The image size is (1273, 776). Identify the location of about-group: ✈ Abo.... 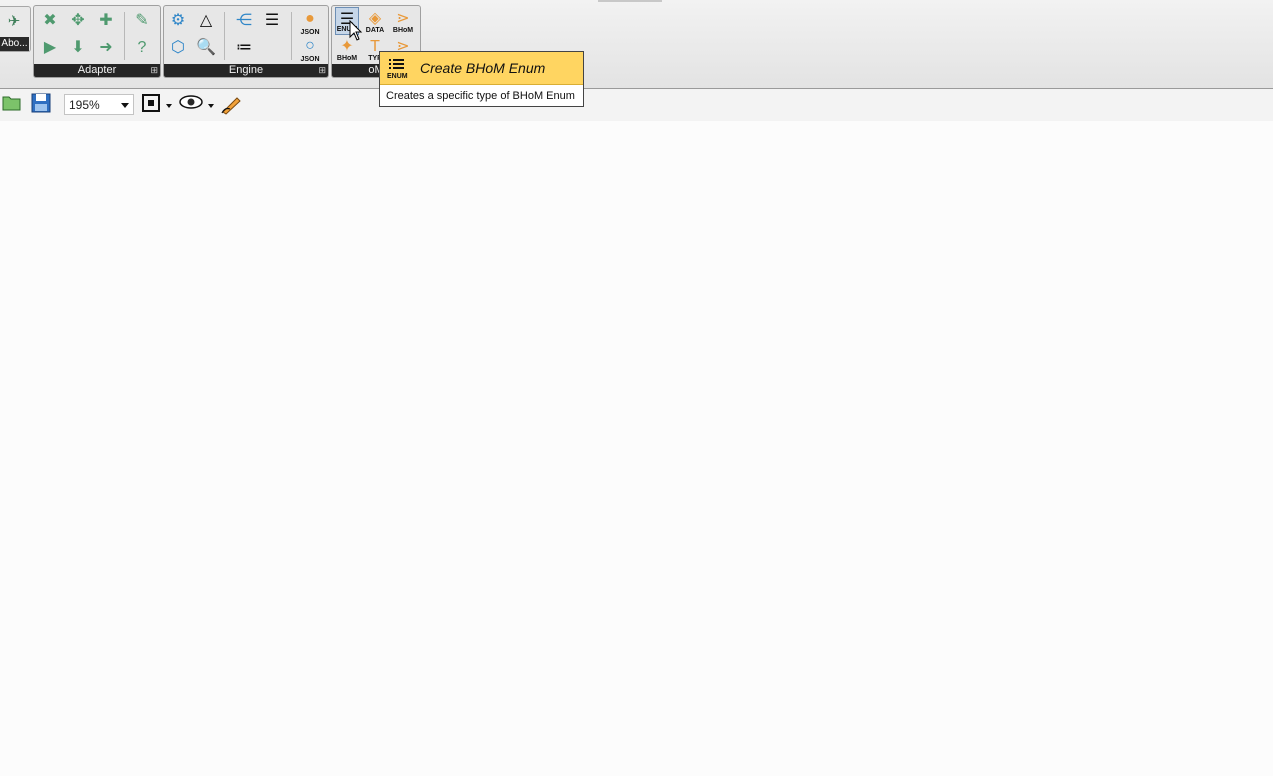
(15, 29).